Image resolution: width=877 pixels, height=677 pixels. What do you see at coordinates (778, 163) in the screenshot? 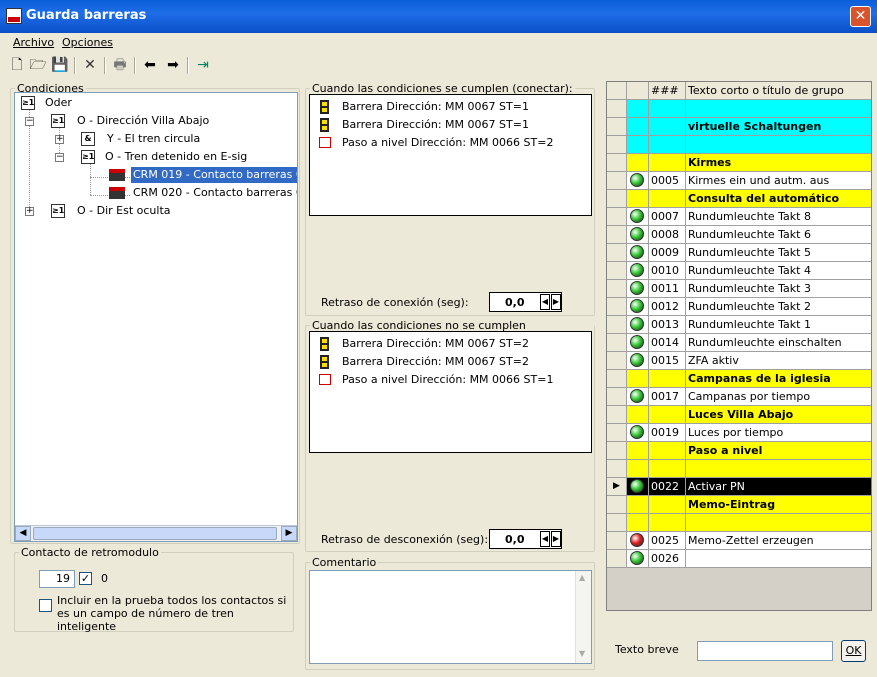
I see `text-cell: Kirmes` at bounding box center [778, 163].